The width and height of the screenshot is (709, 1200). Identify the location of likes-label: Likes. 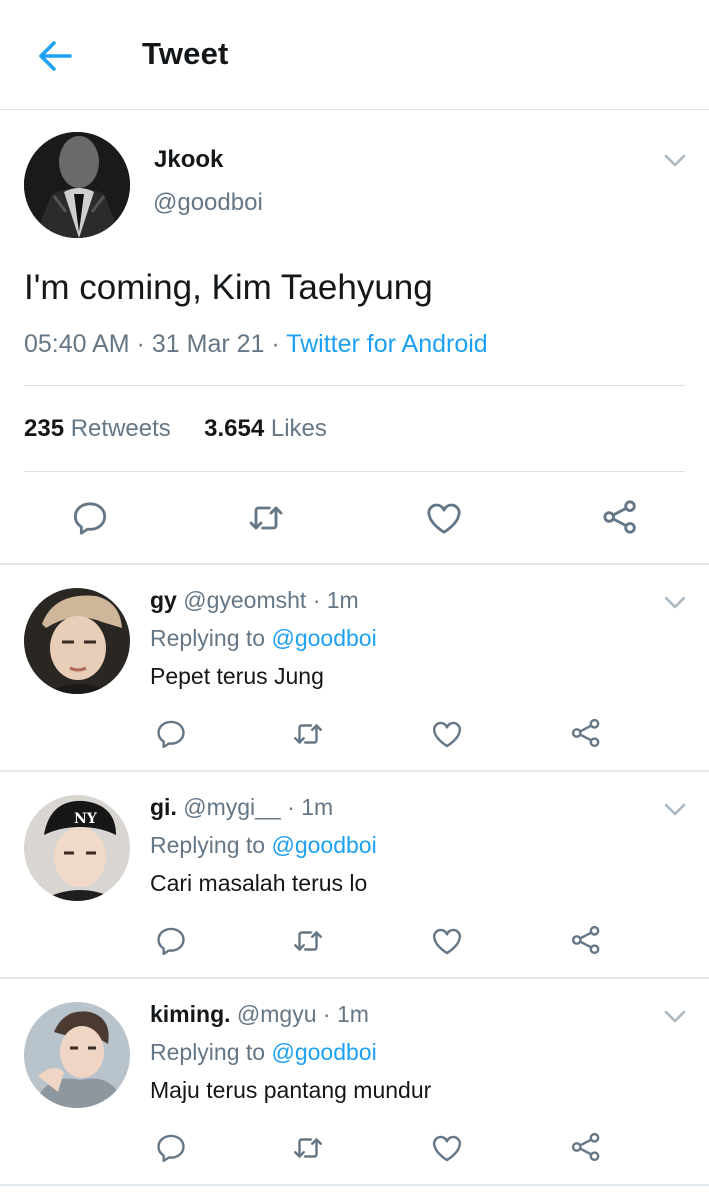
(298, 428).